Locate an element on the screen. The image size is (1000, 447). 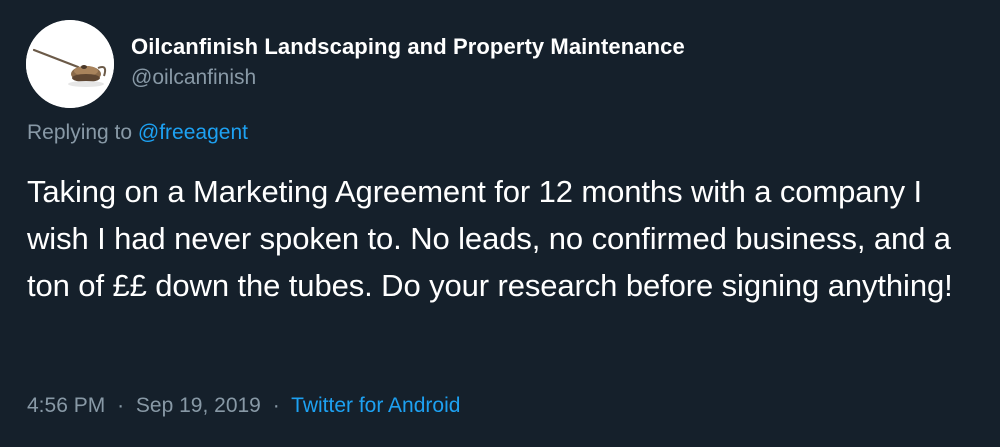
oil-can-icon is located at coordinates (70, 64).